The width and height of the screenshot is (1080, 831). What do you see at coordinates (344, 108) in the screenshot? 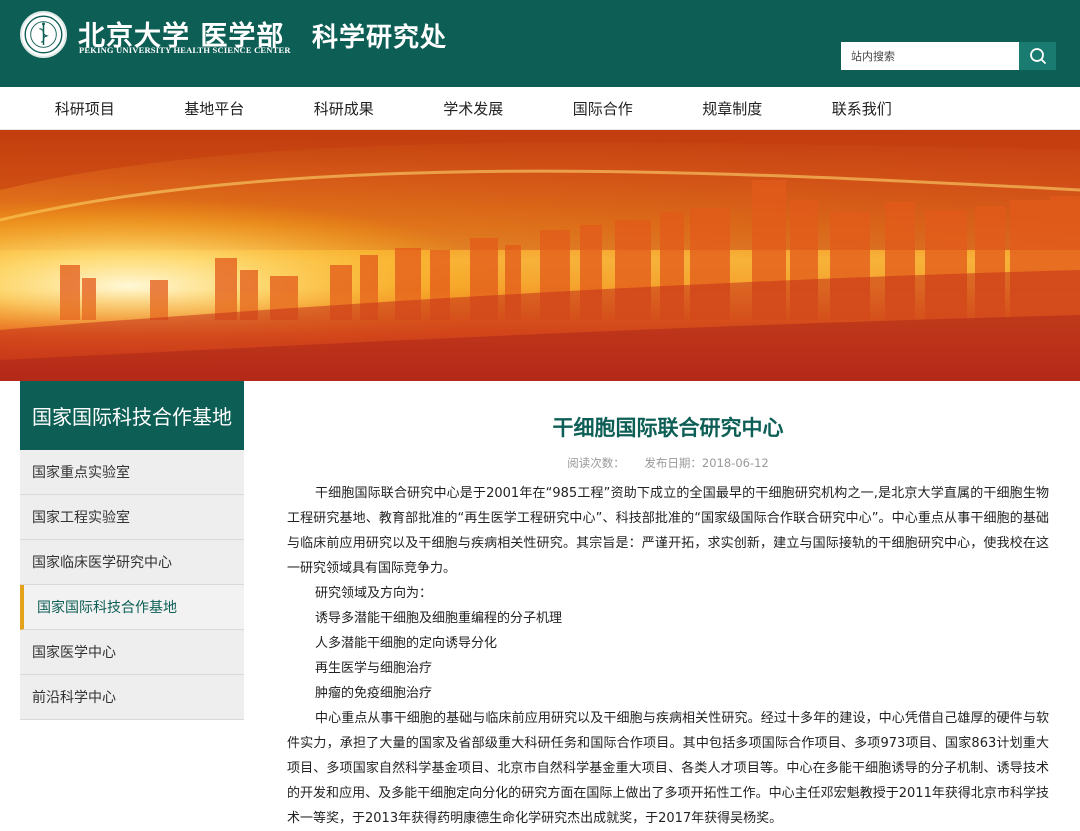
I see `nav-item-research-results: 科研成果` at bounding box center [344, 108].